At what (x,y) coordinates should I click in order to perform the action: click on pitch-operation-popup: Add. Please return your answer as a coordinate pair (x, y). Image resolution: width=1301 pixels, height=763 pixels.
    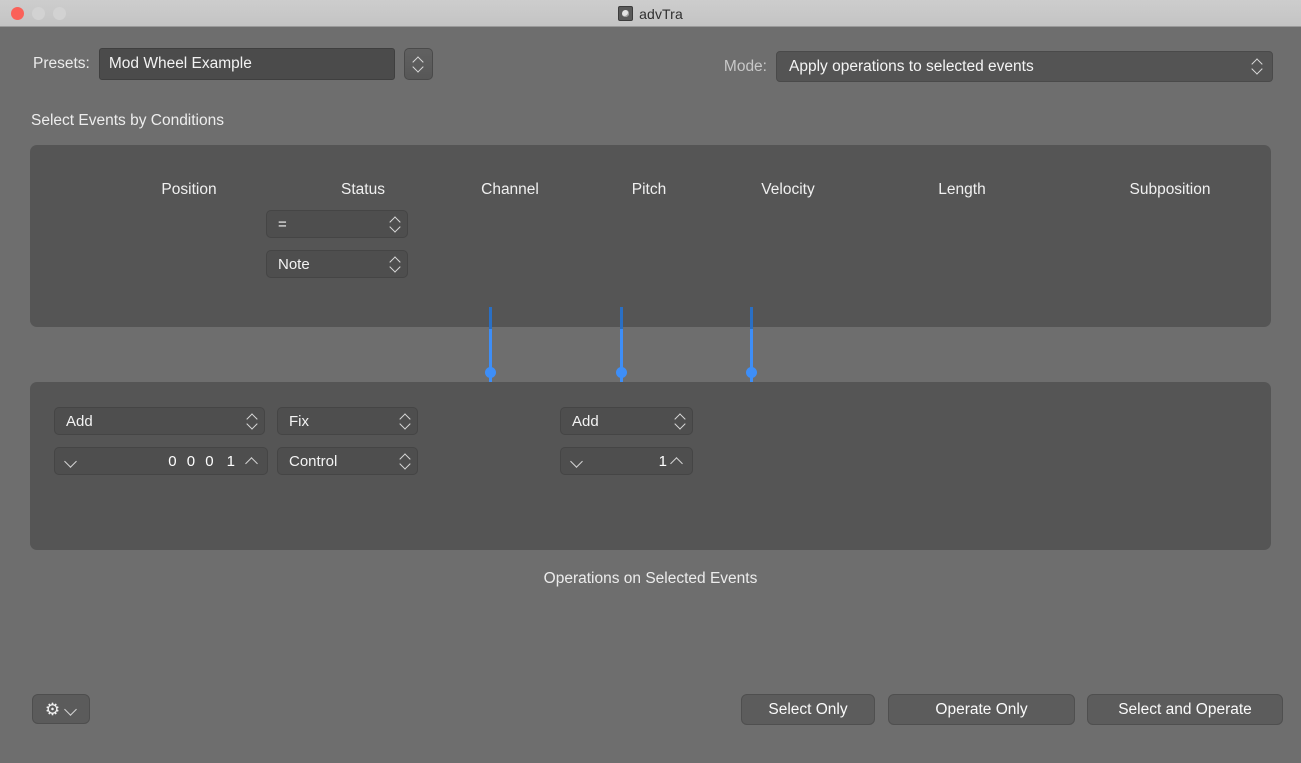
    Looking at the image, I should click on (626, 421).